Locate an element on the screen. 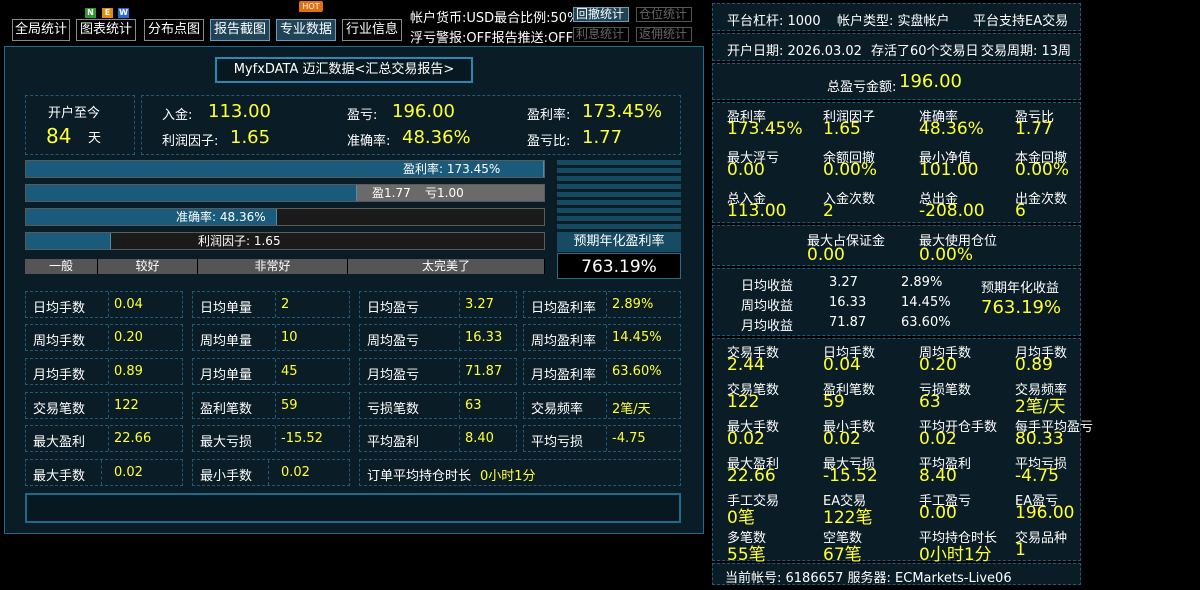 The image size is (1200, 590). open-days-value: 84 is located at coordinates (59, 136).